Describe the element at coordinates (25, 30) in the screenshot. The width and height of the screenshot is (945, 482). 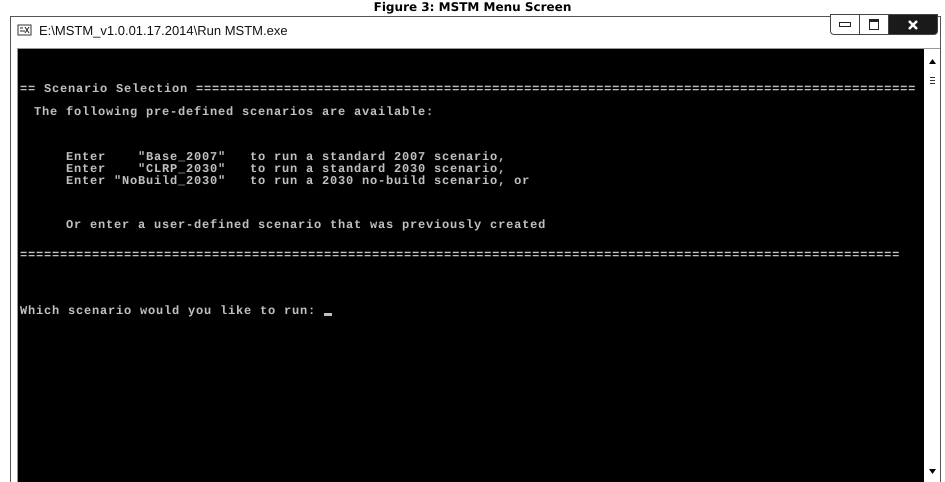
I see `console-app-icon` at that location.